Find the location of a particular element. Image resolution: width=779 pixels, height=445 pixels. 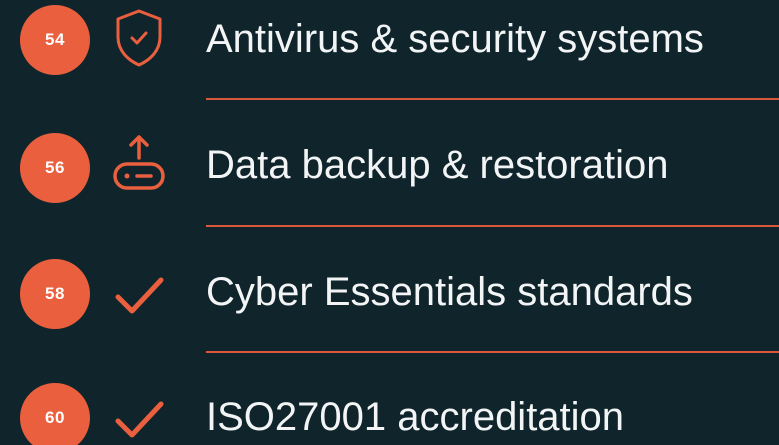

shield-check-icon is located at coordinates (139, 38).